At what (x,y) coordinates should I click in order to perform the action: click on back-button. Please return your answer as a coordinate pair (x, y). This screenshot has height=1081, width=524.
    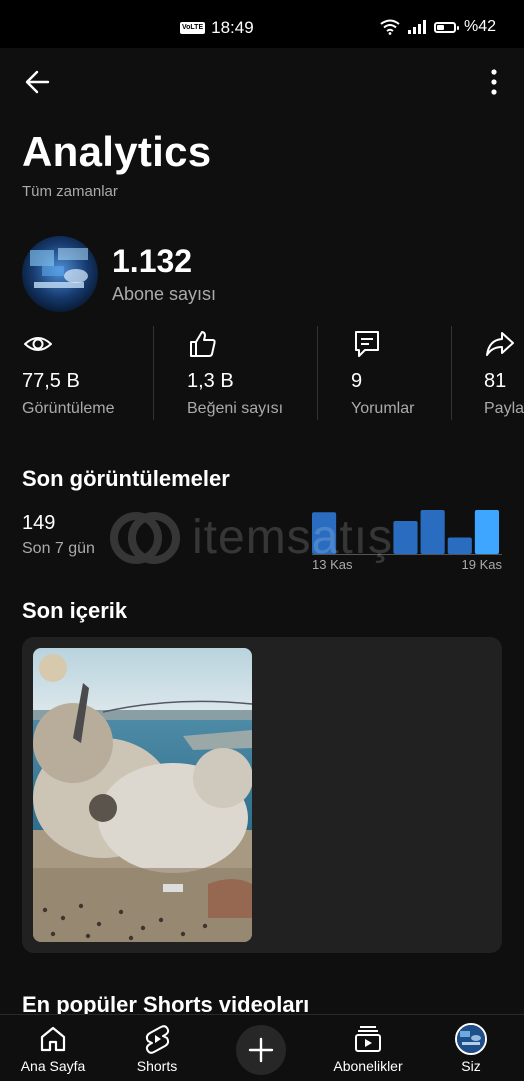
    Looking at the image, I should click on (38, 82).